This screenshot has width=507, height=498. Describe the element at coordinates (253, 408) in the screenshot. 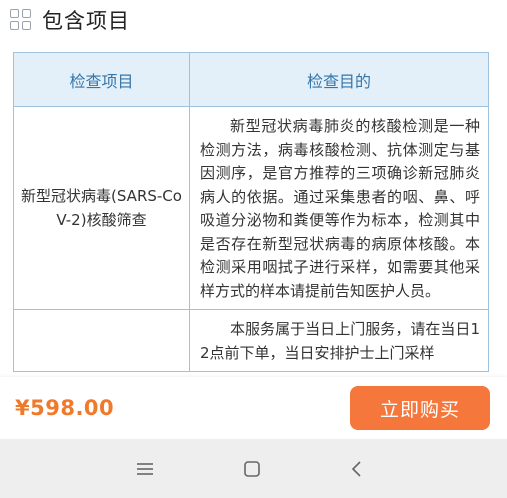

I see `purchase-bar: ¥598.00 立即购买` at that location.